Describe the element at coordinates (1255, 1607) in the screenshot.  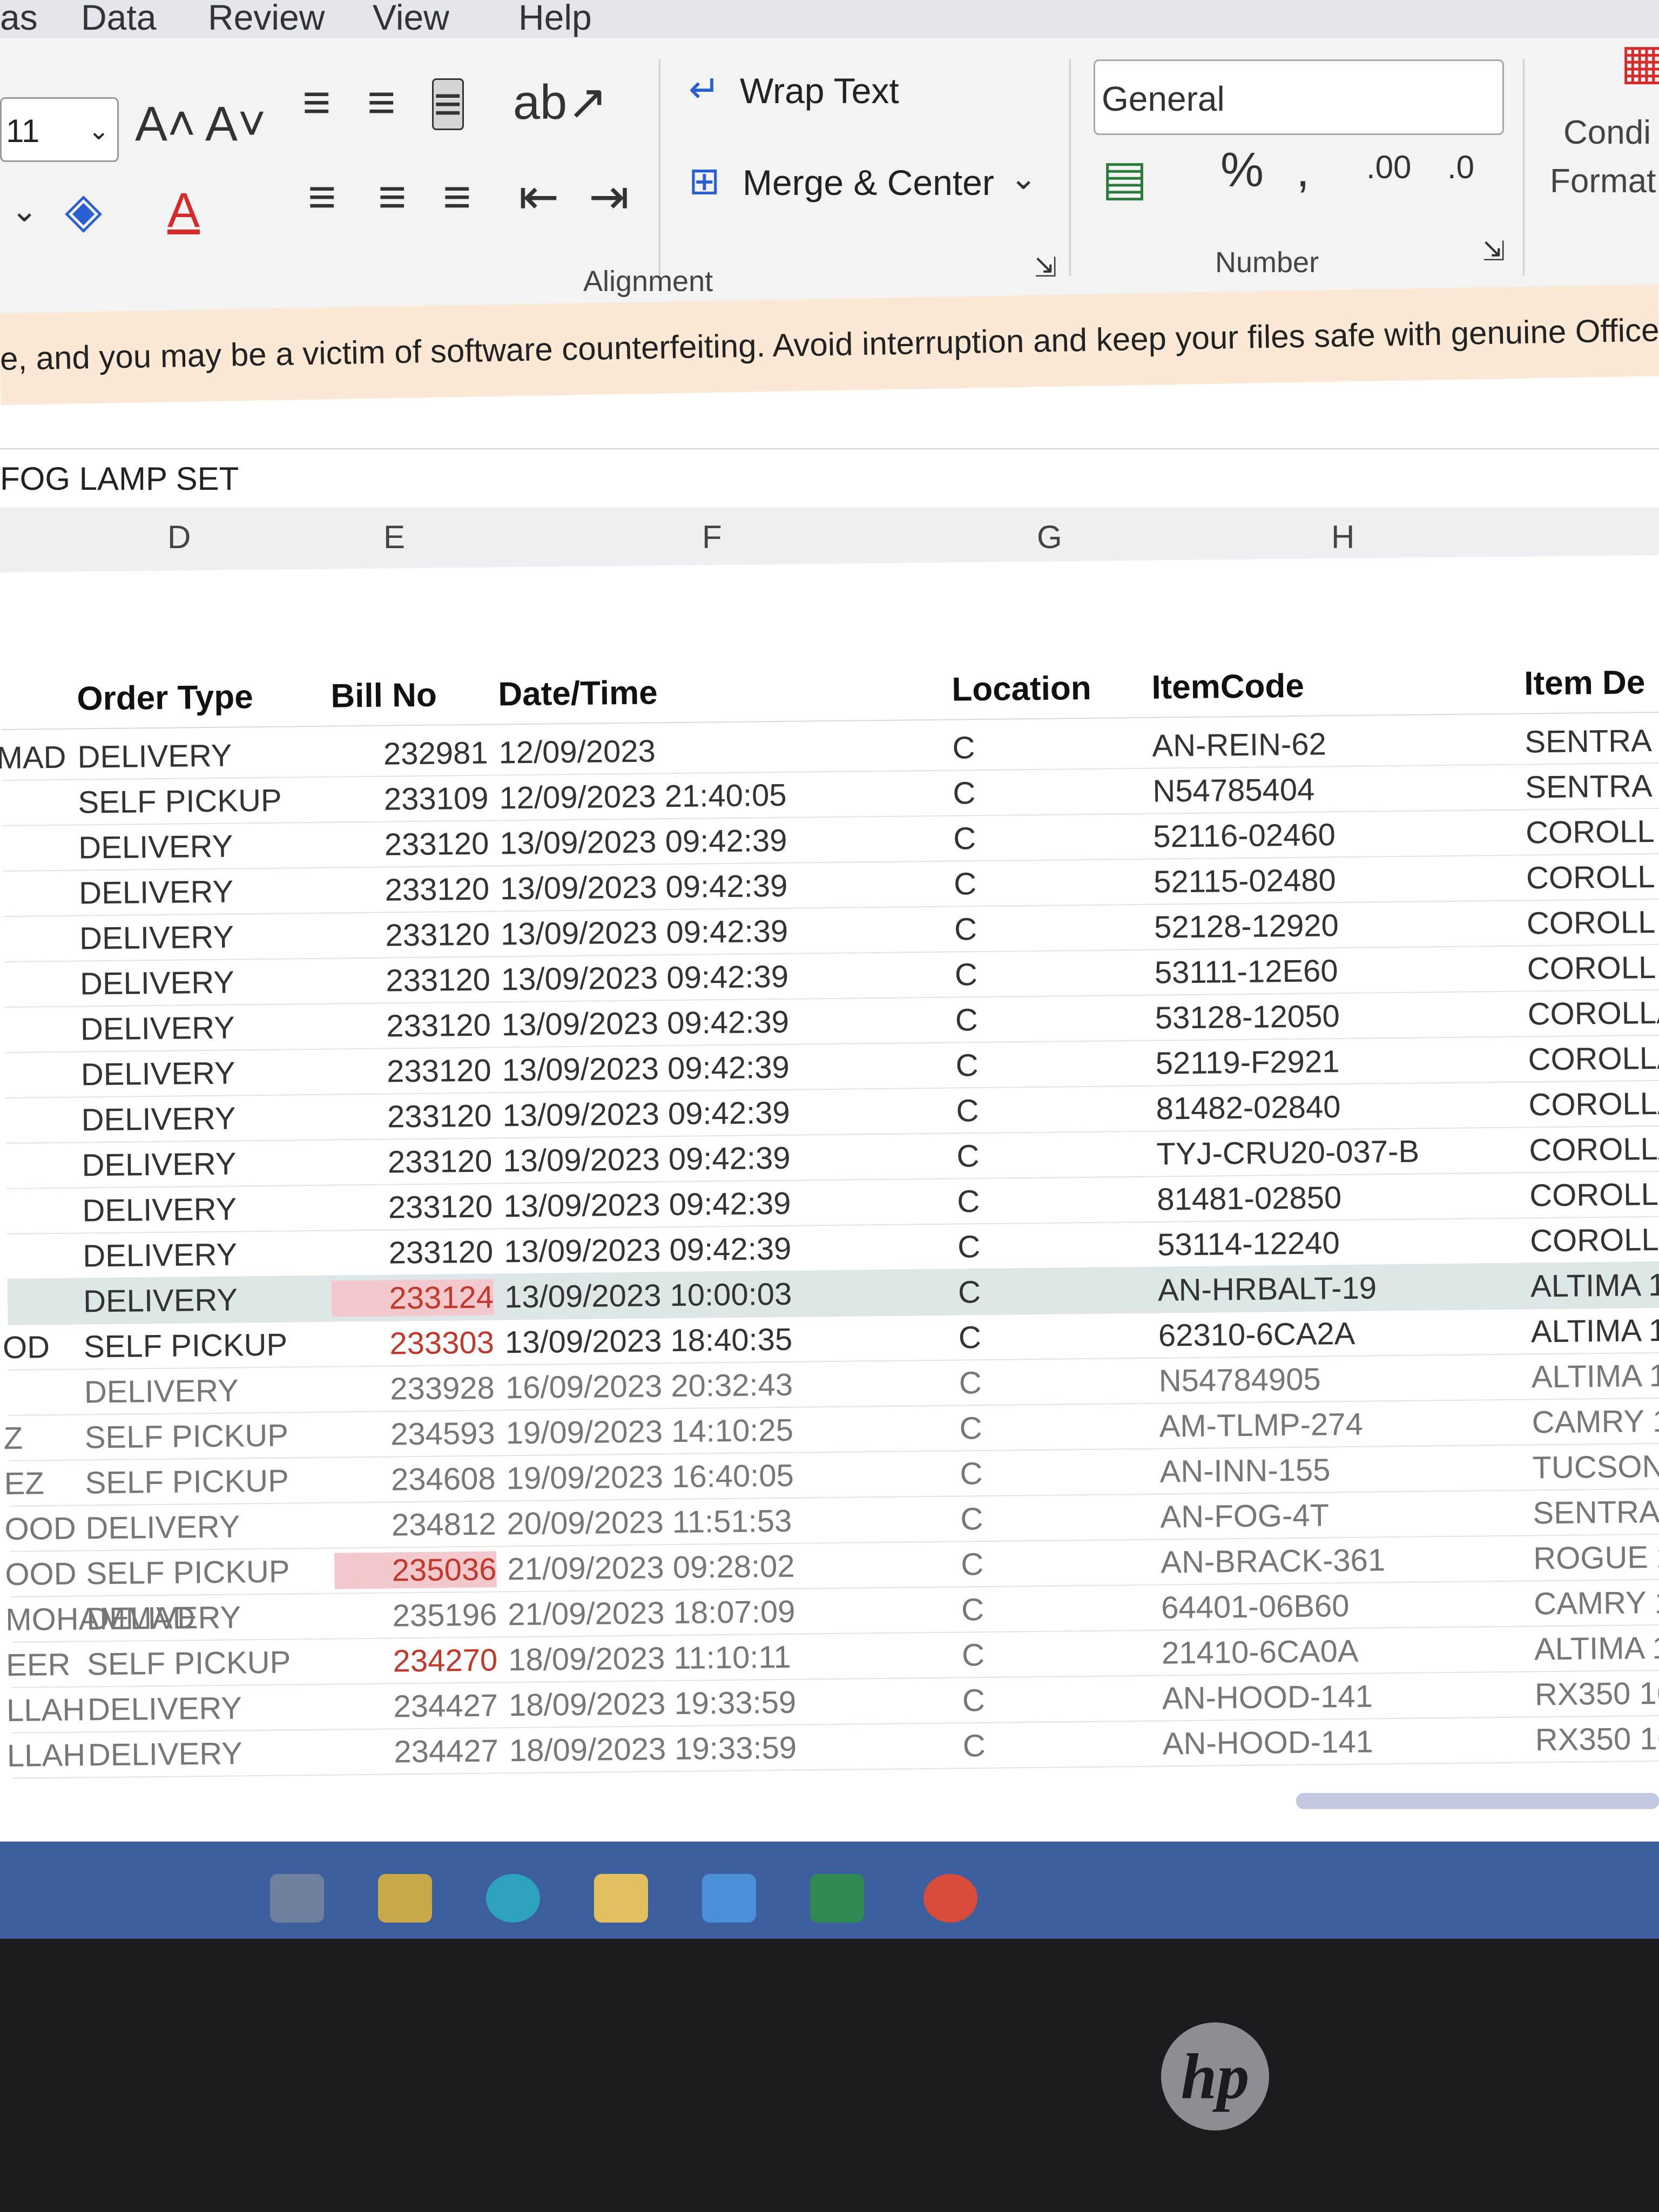
I see `cell-item-code: 64401-06B60` at that location.